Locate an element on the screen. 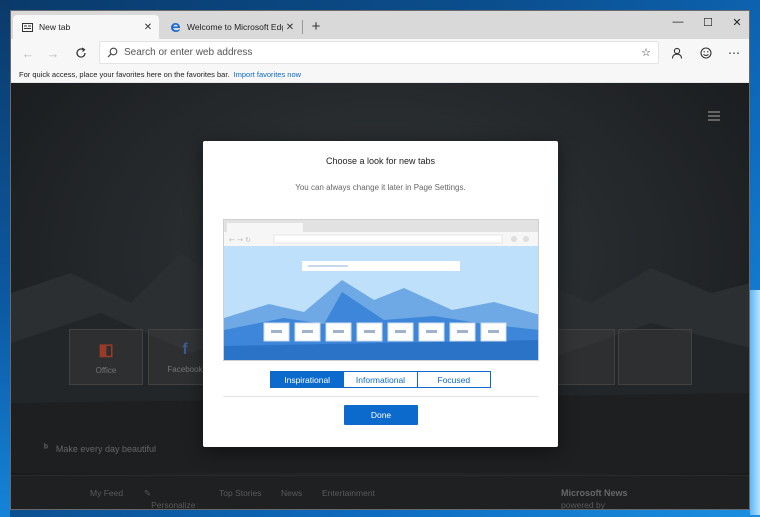  import-favorites-link: Import favorites now is located at coordinates (268, 74).